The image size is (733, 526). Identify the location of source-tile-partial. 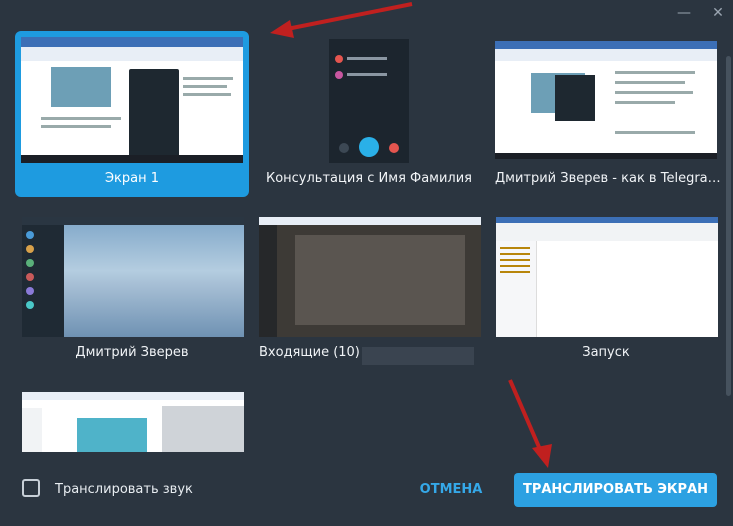
(132, 416).